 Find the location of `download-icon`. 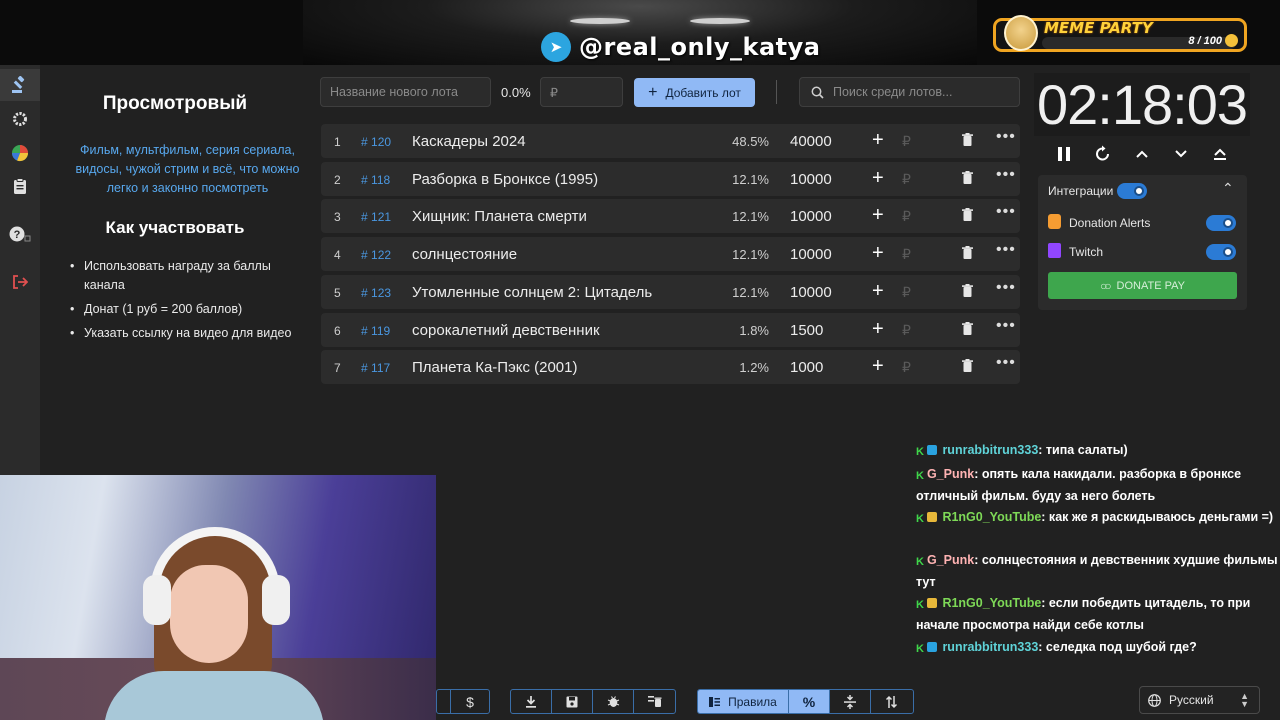

download-icon is located at coordinates (531, 701).